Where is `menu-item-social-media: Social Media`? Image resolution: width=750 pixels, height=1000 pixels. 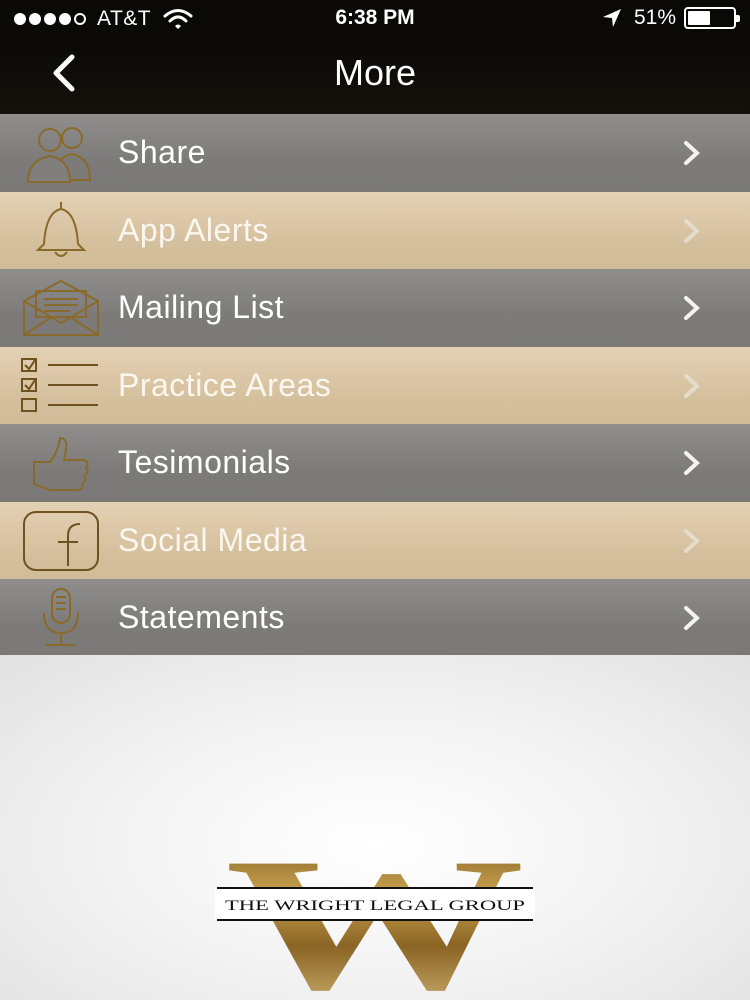
menu-item-social-media: Social Media is located at coordinates (375, 540).